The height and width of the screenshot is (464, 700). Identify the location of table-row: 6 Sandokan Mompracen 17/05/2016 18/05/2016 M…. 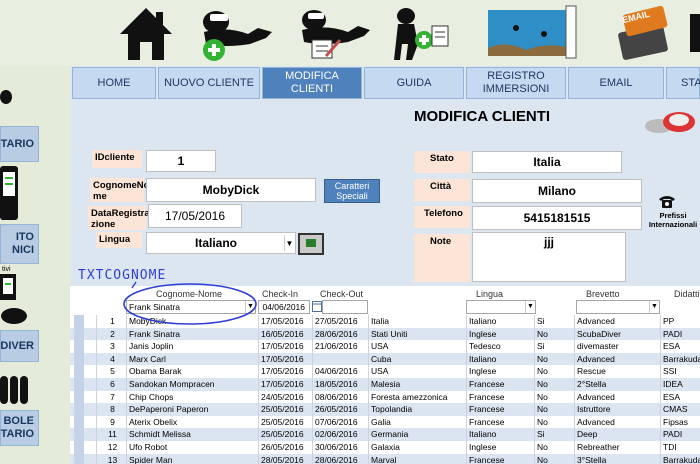
(385, 384).